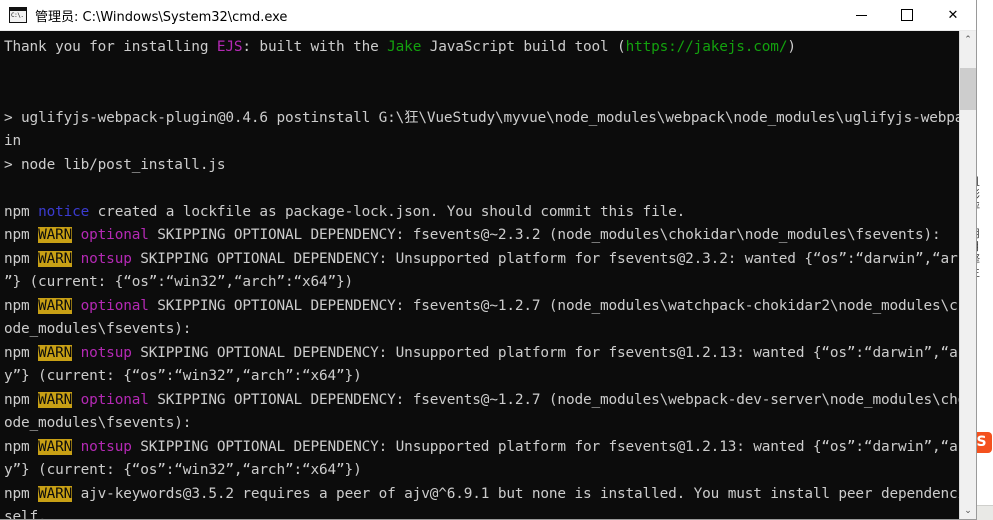 This screenshot has height=520, width=993. I want to click on console-text-span: Jake, so click(404, 47).